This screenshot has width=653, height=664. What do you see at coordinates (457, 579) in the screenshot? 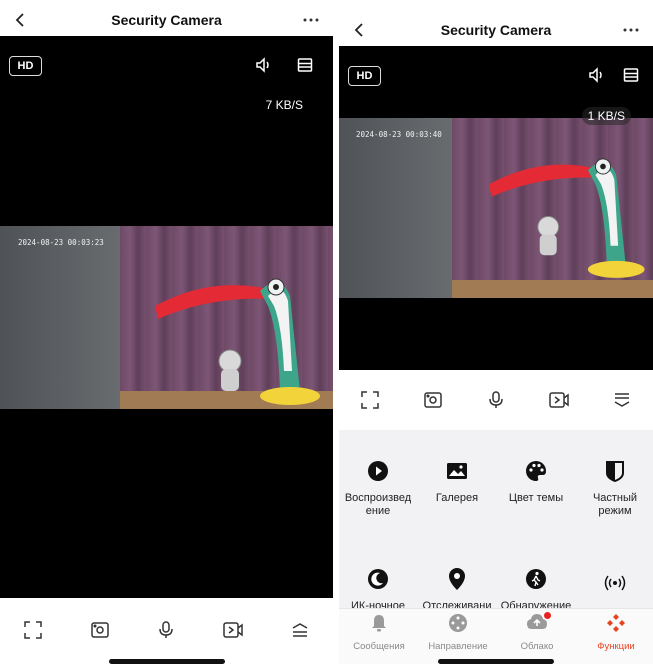
I see `location-pin-icon` at bounding box center [457, 579].